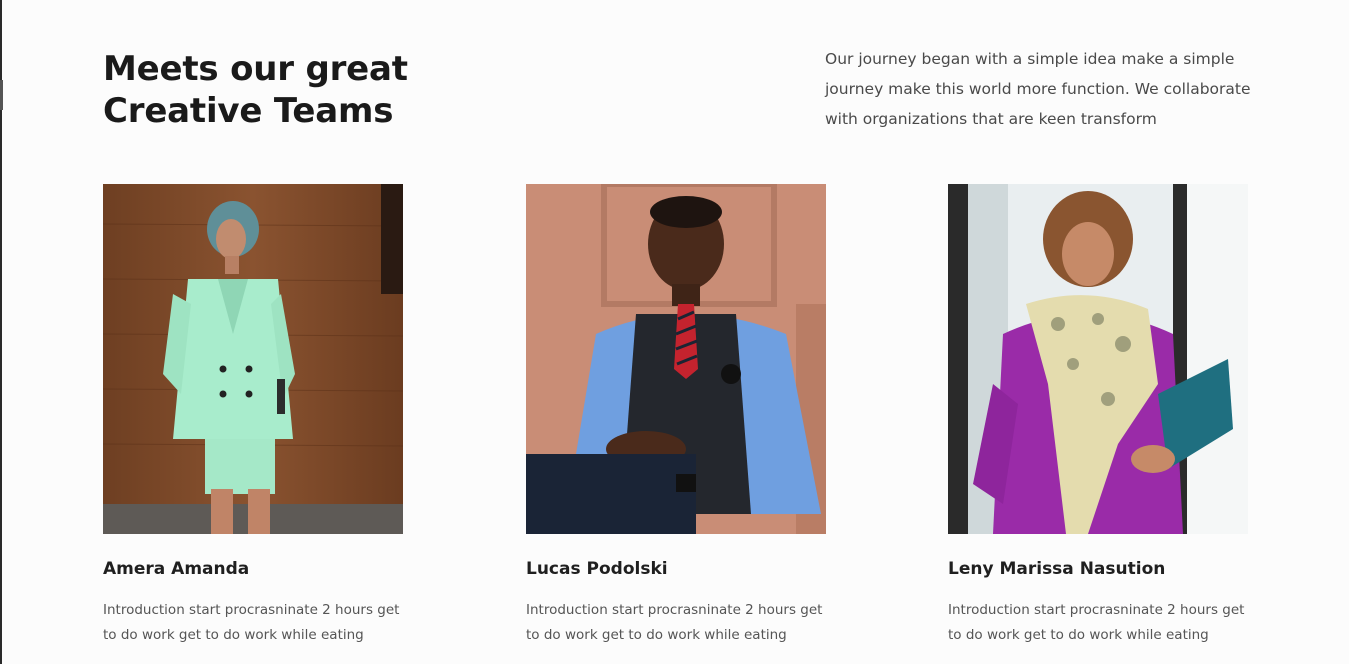  I want to click on team-member-photo-amera, so click(253, 359).